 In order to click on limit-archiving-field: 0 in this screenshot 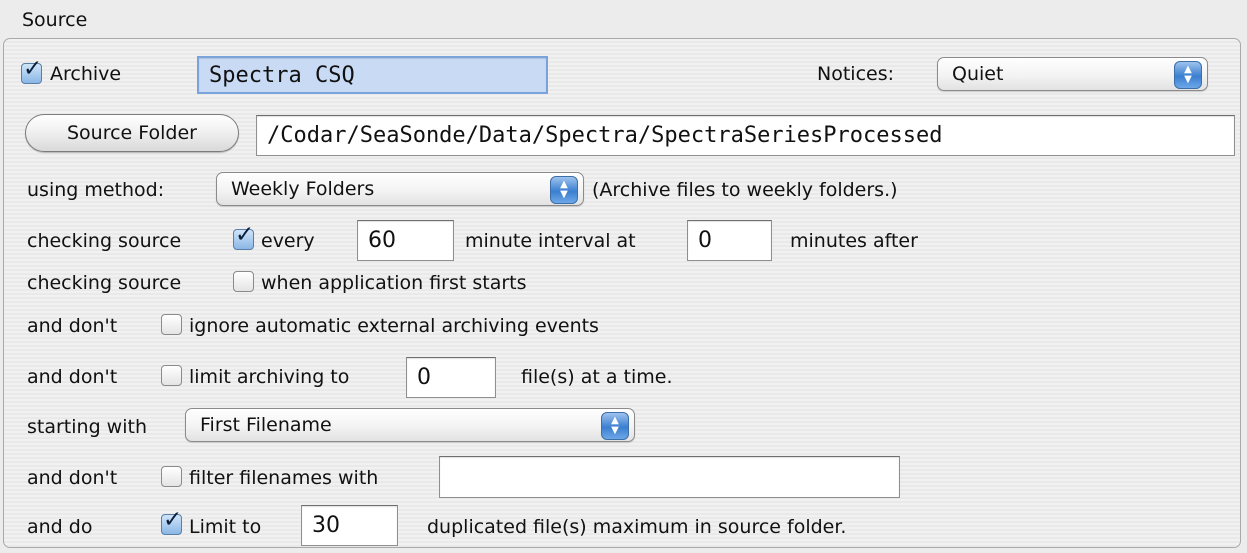, I will do `click(451, 377)`.